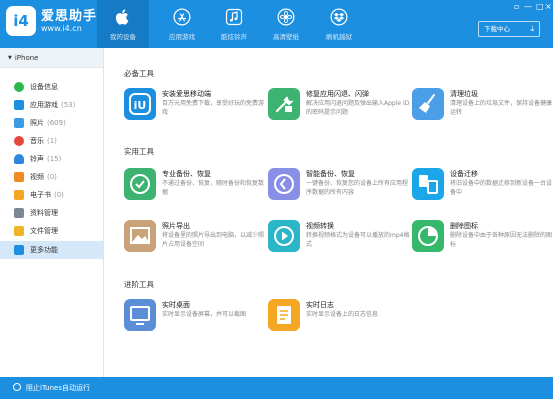 Image resolution: width=553 pixels, height=399 pixels. I want to click on dropbox-icon, so click(339, 17).